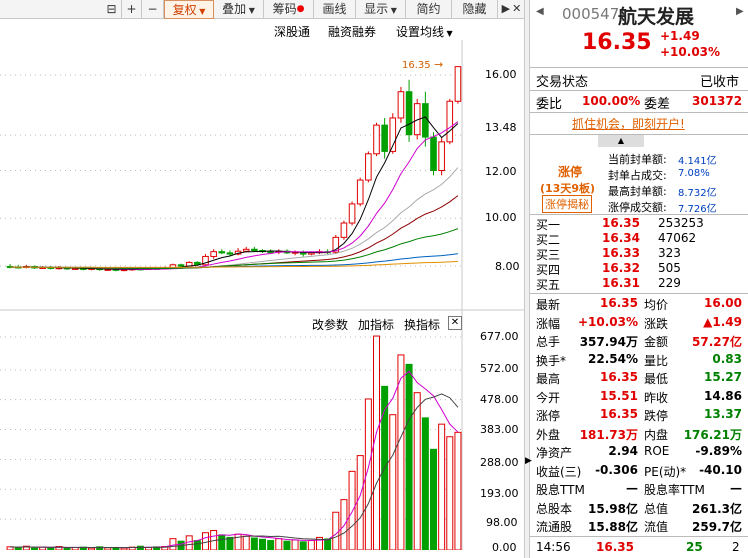 Image resolution: width=748 pixels, height=558 pixels. Describe the element at coordinates (201, 11) in the screenshot. I see `dropdown-arrow-icon: ▼` at that location.